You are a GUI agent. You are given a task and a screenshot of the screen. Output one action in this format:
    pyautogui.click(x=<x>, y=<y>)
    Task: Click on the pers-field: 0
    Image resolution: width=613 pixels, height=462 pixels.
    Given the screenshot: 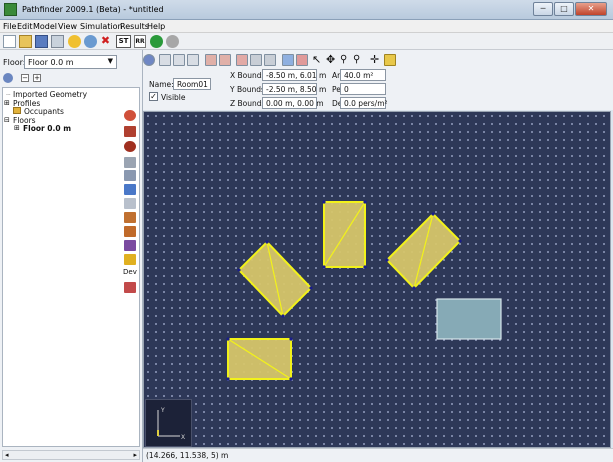 What is the action you would take?
    pyautogui.click(x=363, y=89)
    